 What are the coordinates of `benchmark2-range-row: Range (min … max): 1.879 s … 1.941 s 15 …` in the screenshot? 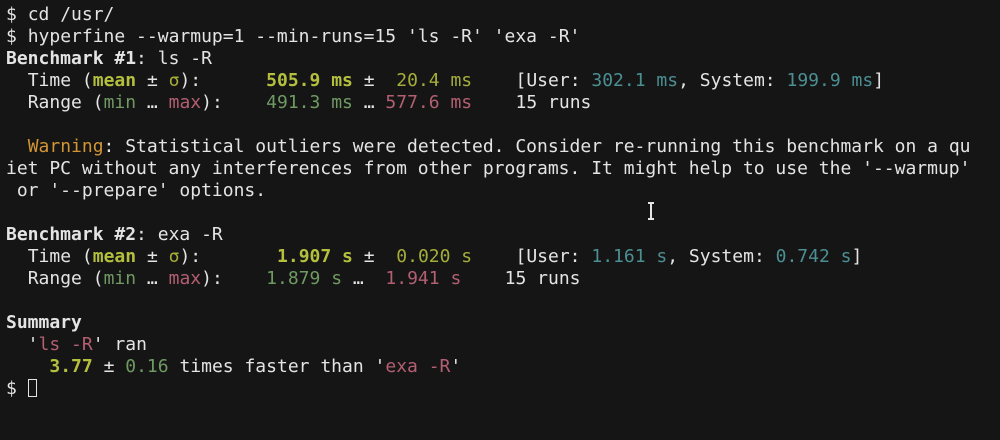 It's located at (304, 278).